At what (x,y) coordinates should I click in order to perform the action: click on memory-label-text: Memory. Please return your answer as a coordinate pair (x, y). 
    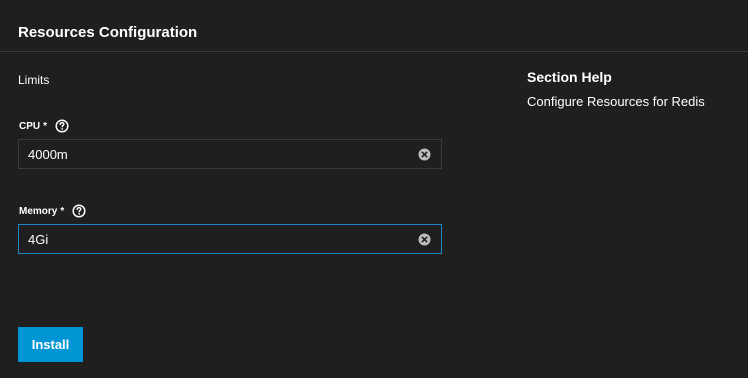
    Looking at the image, I should click on (38, 211).